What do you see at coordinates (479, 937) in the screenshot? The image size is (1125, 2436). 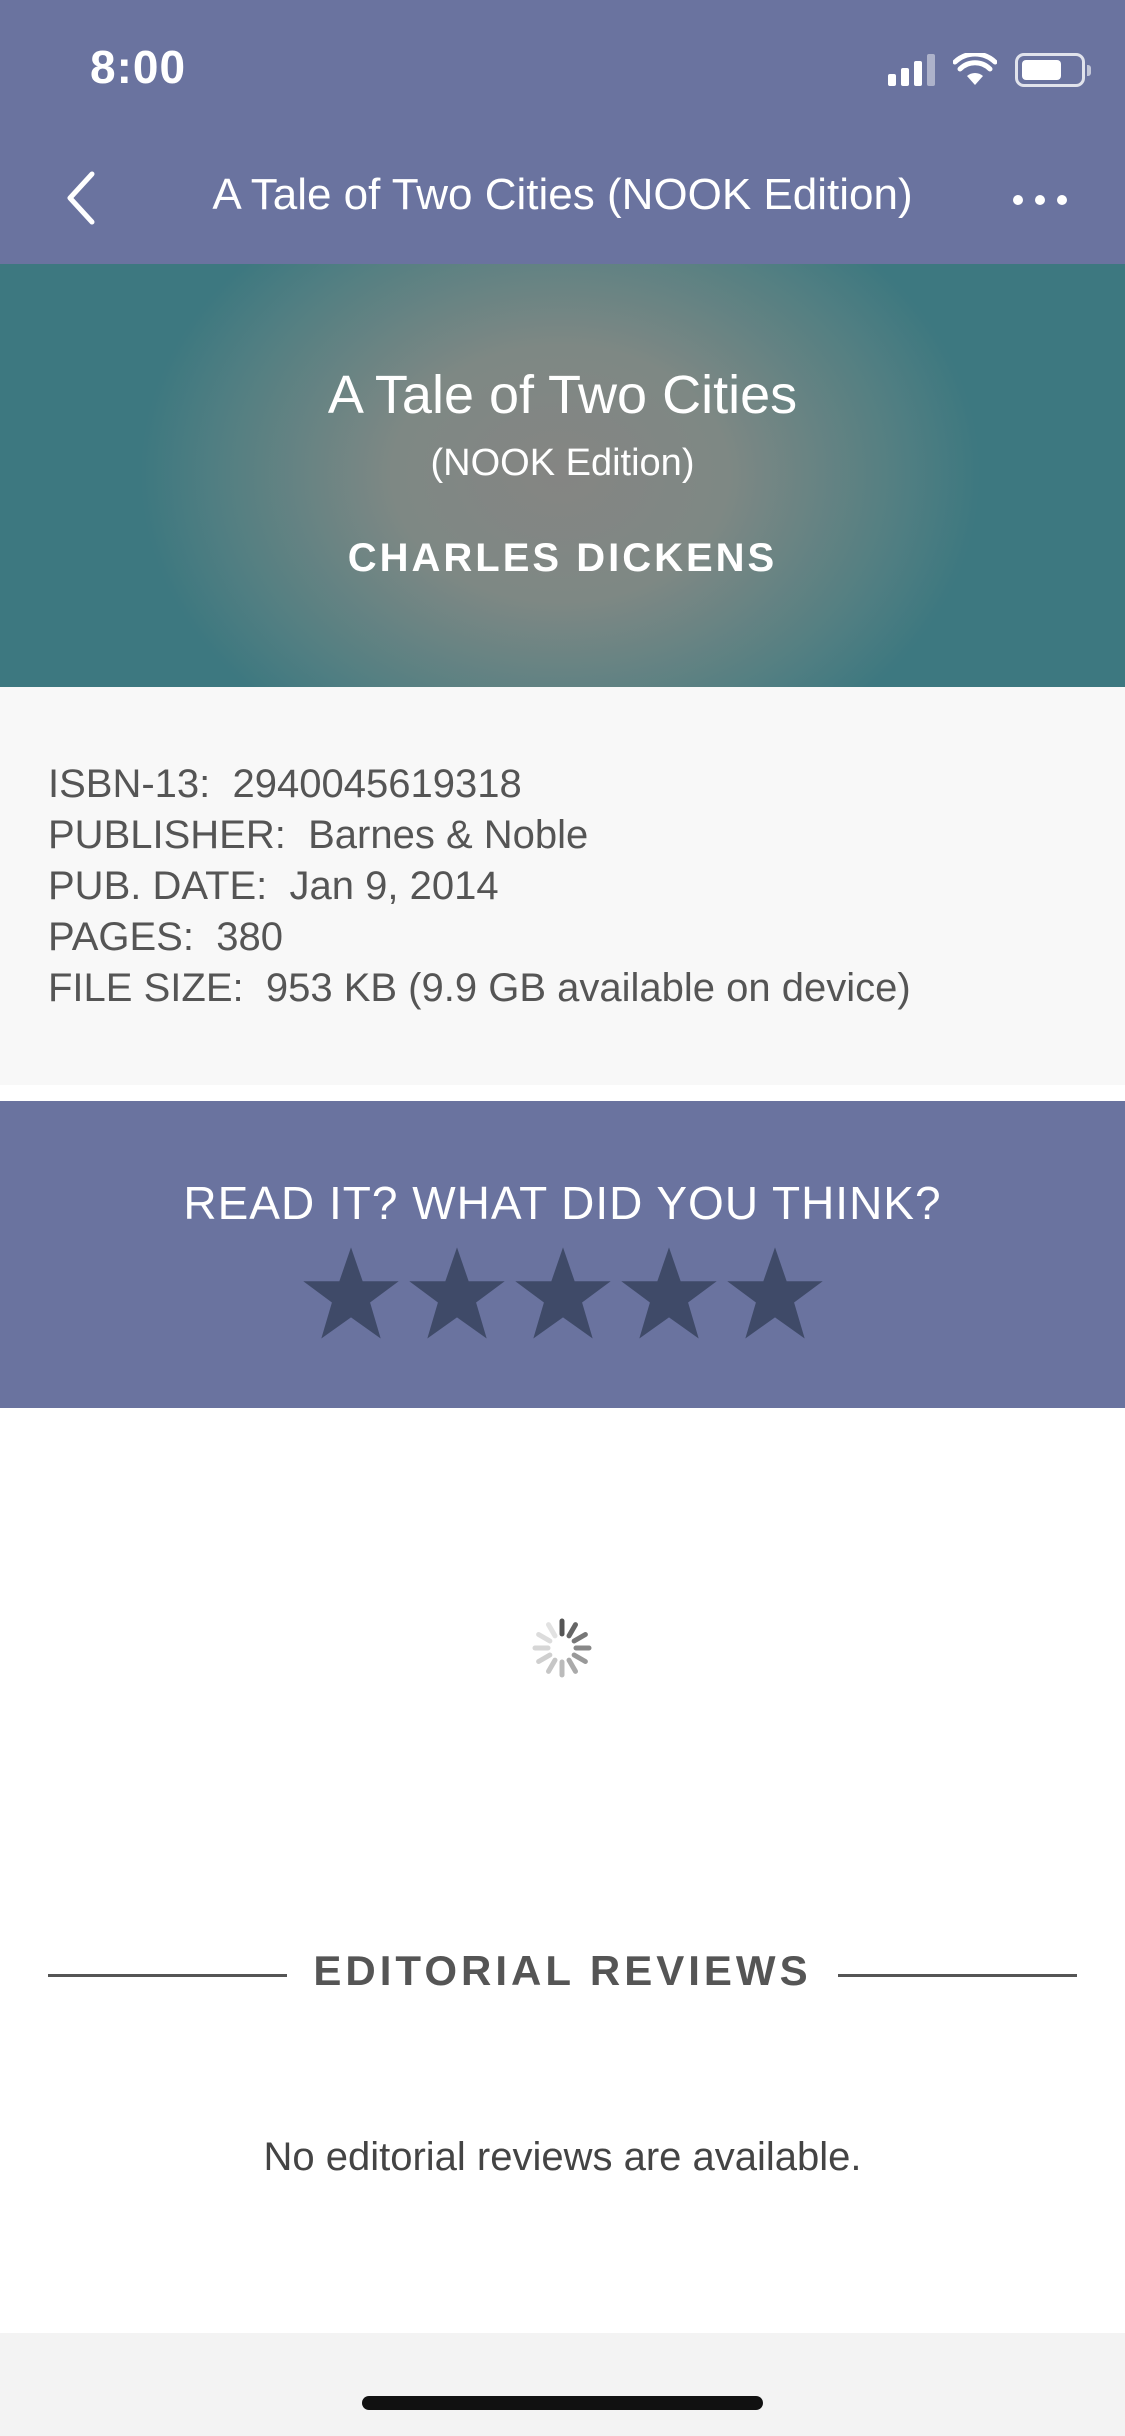 I see `detail-pages: PAGES: 380` at bounding box center [479, 937].